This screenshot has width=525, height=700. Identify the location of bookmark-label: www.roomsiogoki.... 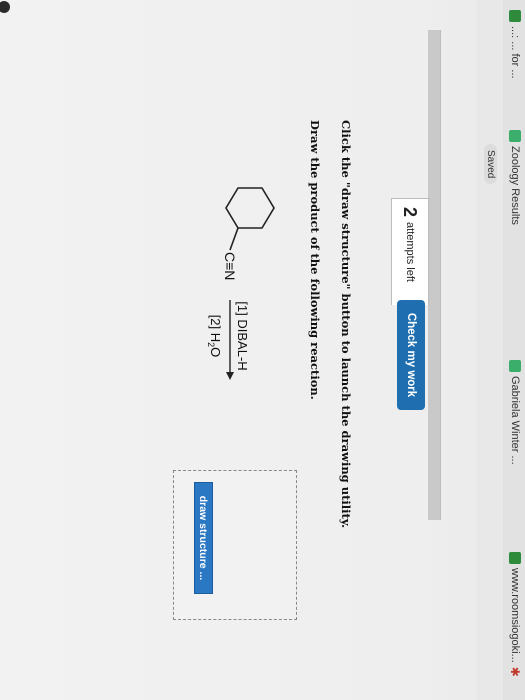
(515, 615).